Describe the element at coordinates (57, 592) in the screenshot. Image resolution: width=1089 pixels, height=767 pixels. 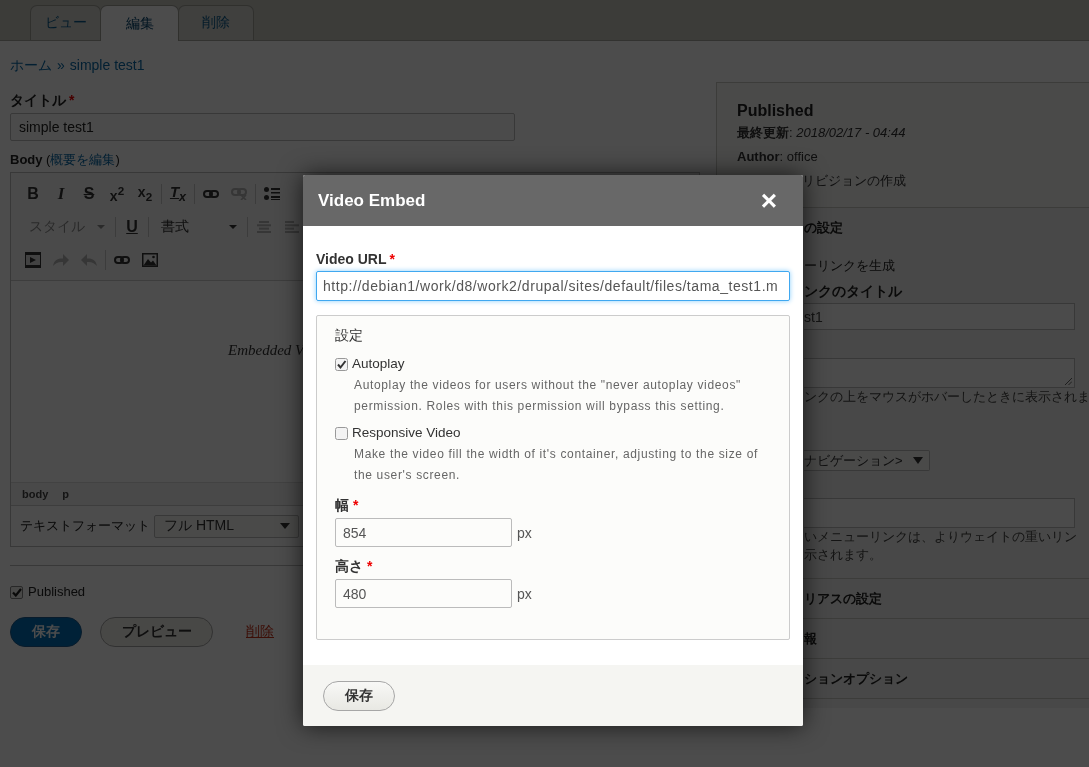
I see `checkbox-label: Published` at that location.